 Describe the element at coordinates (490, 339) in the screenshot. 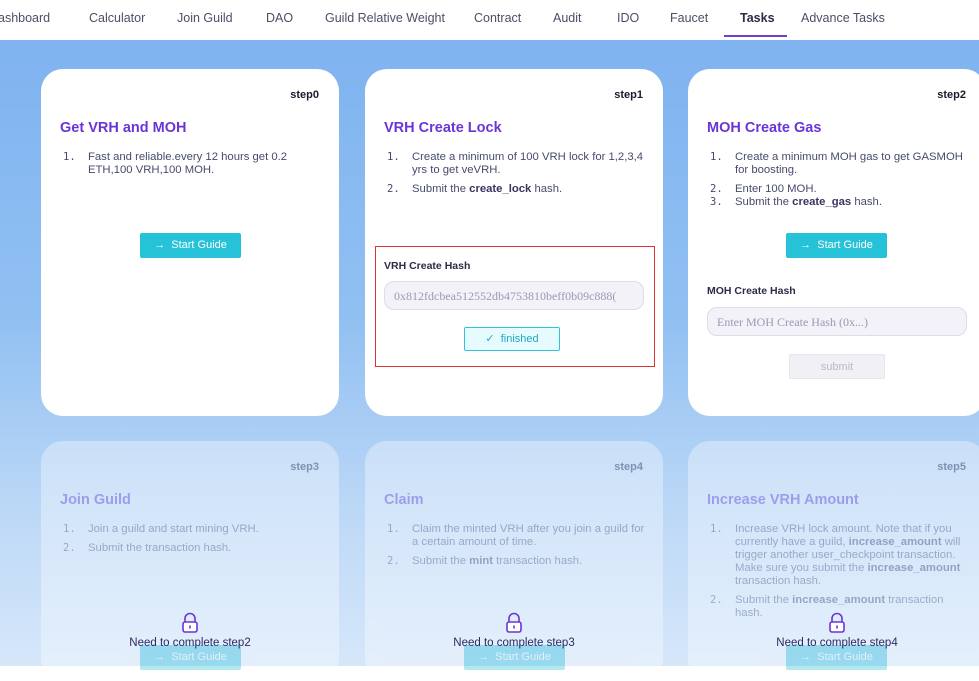

I see `checkmark-icon: ✓` at that location.